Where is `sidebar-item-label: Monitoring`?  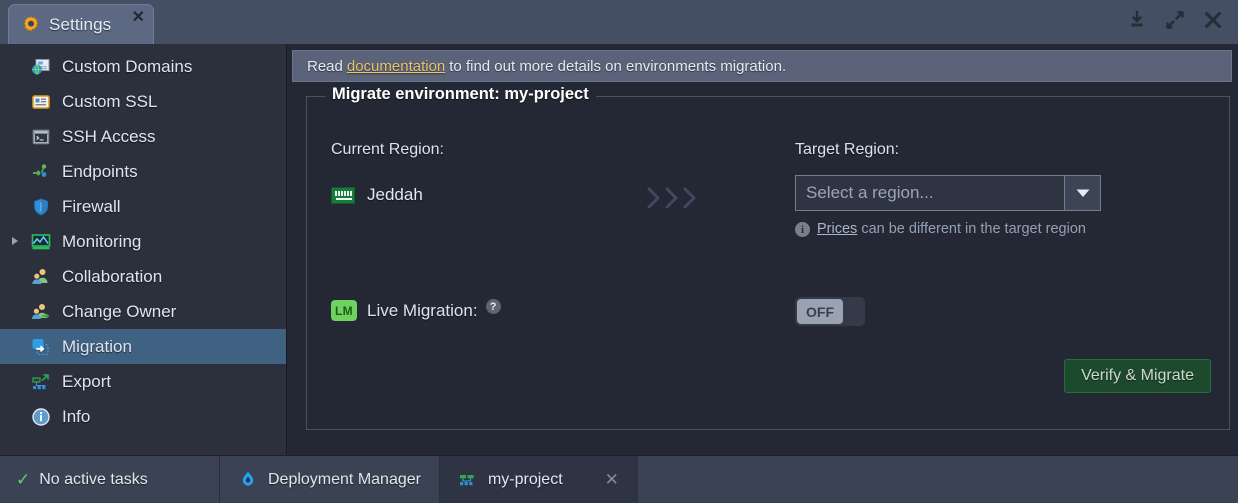 sidebar-item-label: Monitoring is located at coordinates (102, 241).